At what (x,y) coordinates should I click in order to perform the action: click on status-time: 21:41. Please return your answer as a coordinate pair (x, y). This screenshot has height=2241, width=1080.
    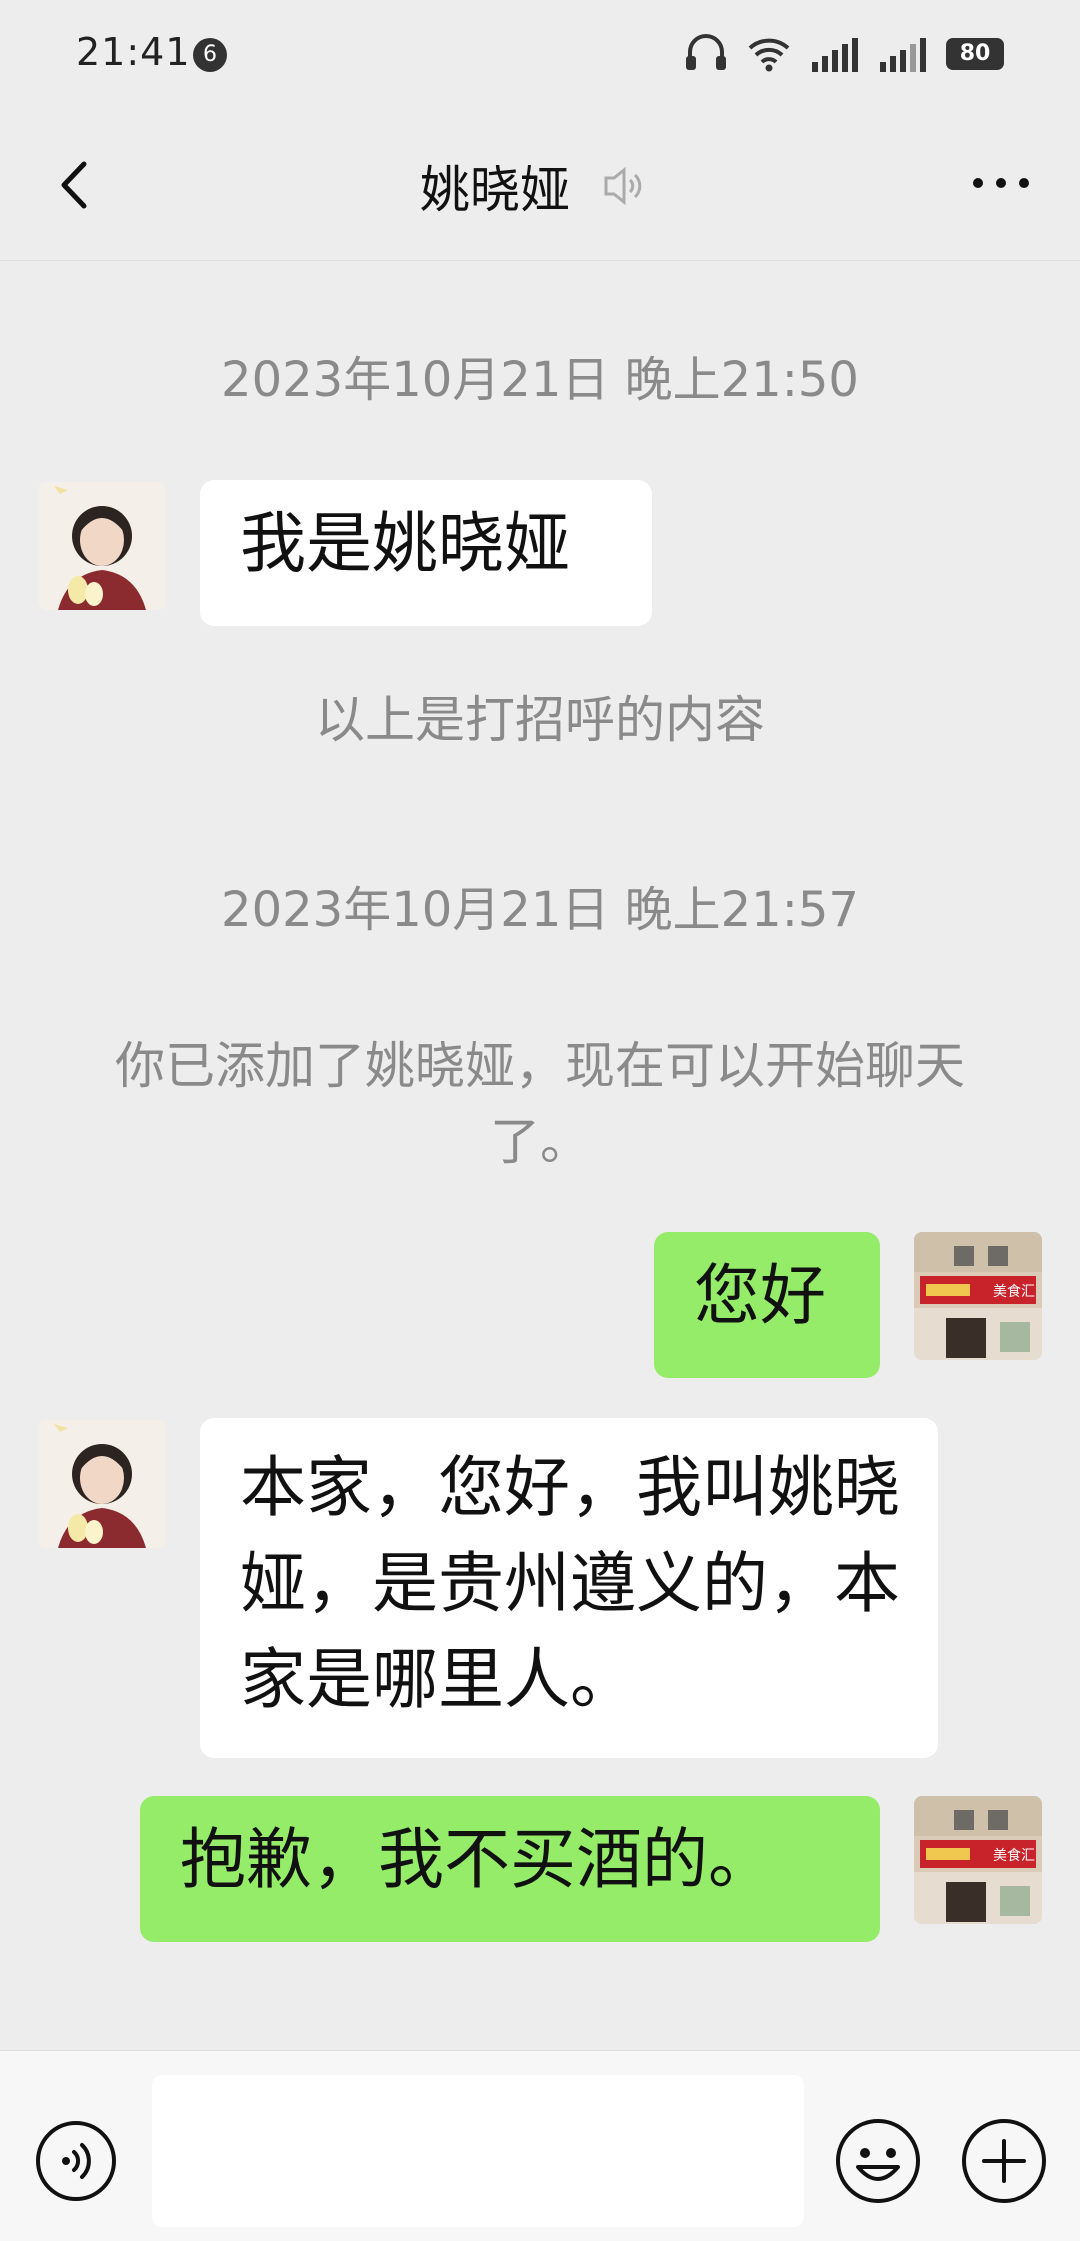
    Looking at the image, I should click on (133, 52).